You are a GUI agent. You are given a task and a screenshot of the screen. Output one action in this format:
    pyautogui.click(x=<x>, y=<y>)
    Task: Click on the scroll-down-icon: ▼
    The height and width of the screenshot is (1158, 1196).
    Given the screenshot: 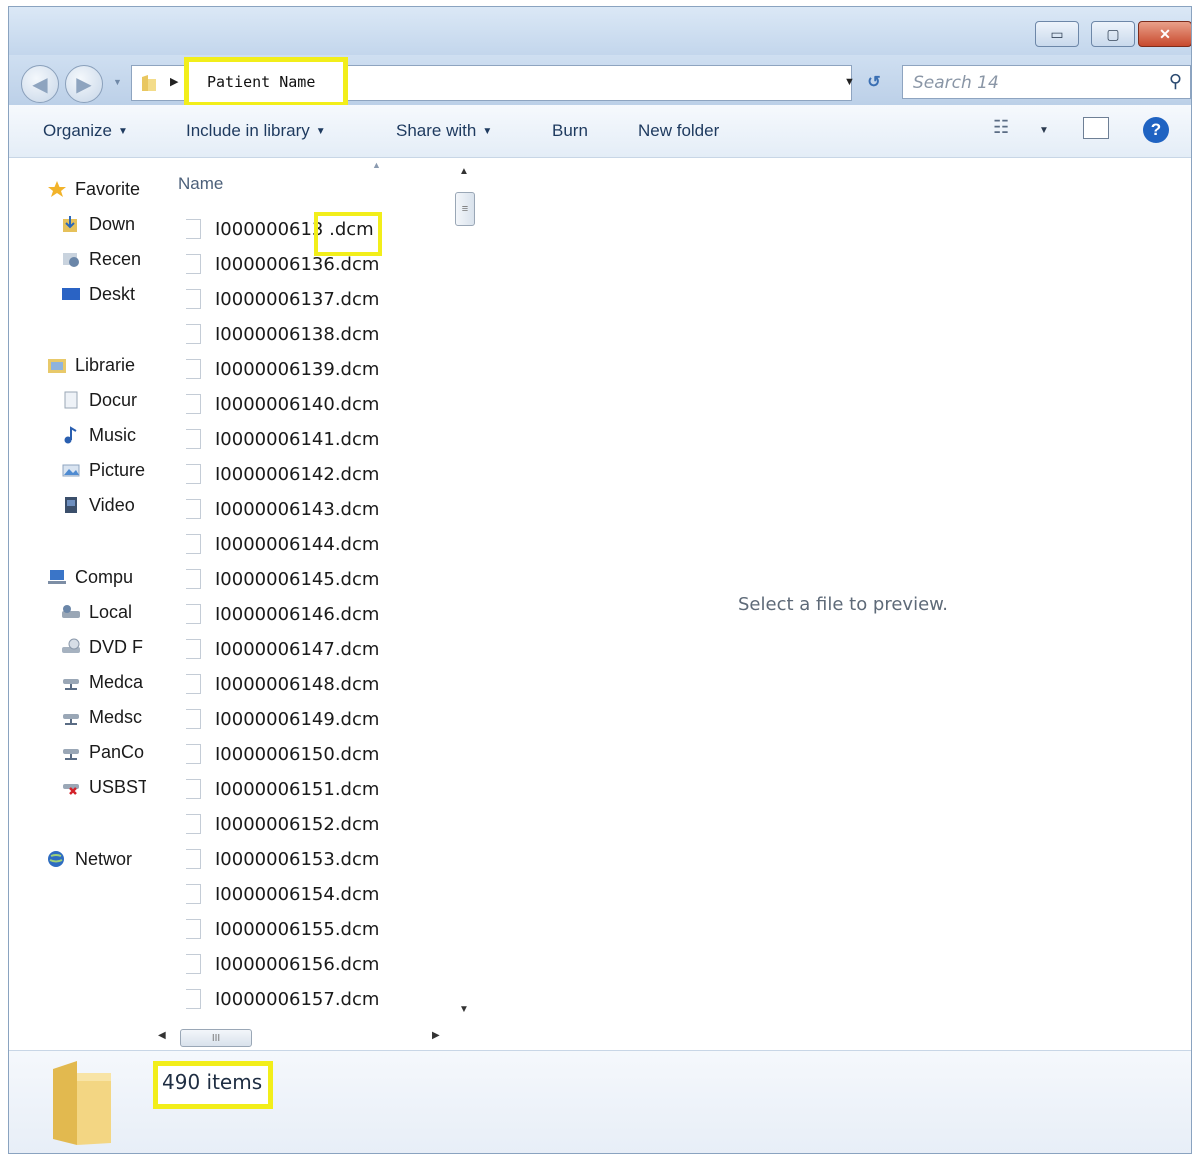 What is the action you would take?
    pyautogui.click(x=464, y=1009)
    